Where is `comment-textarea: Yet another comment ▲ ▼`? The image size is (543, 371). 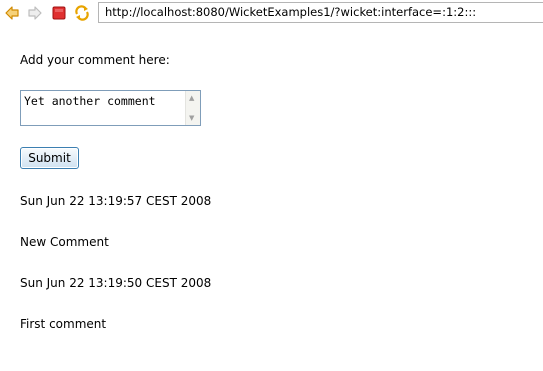
comment-textarea: Yet another comment ▲ ▼ is located at coordinates (110, 108).